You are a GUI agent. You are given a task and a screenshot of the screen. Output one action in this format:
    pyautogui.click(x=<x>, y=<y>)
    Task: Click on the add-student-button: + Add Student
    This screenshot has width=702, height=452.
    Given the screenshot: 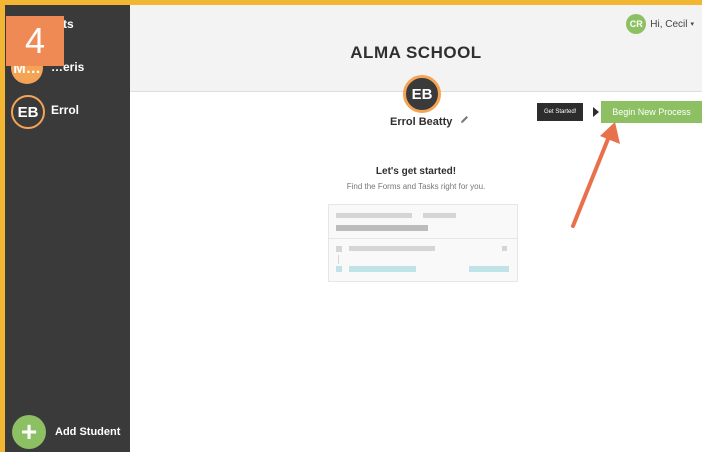 What is the action you would take?
    pyautogui.click(x=72, y=433)
    